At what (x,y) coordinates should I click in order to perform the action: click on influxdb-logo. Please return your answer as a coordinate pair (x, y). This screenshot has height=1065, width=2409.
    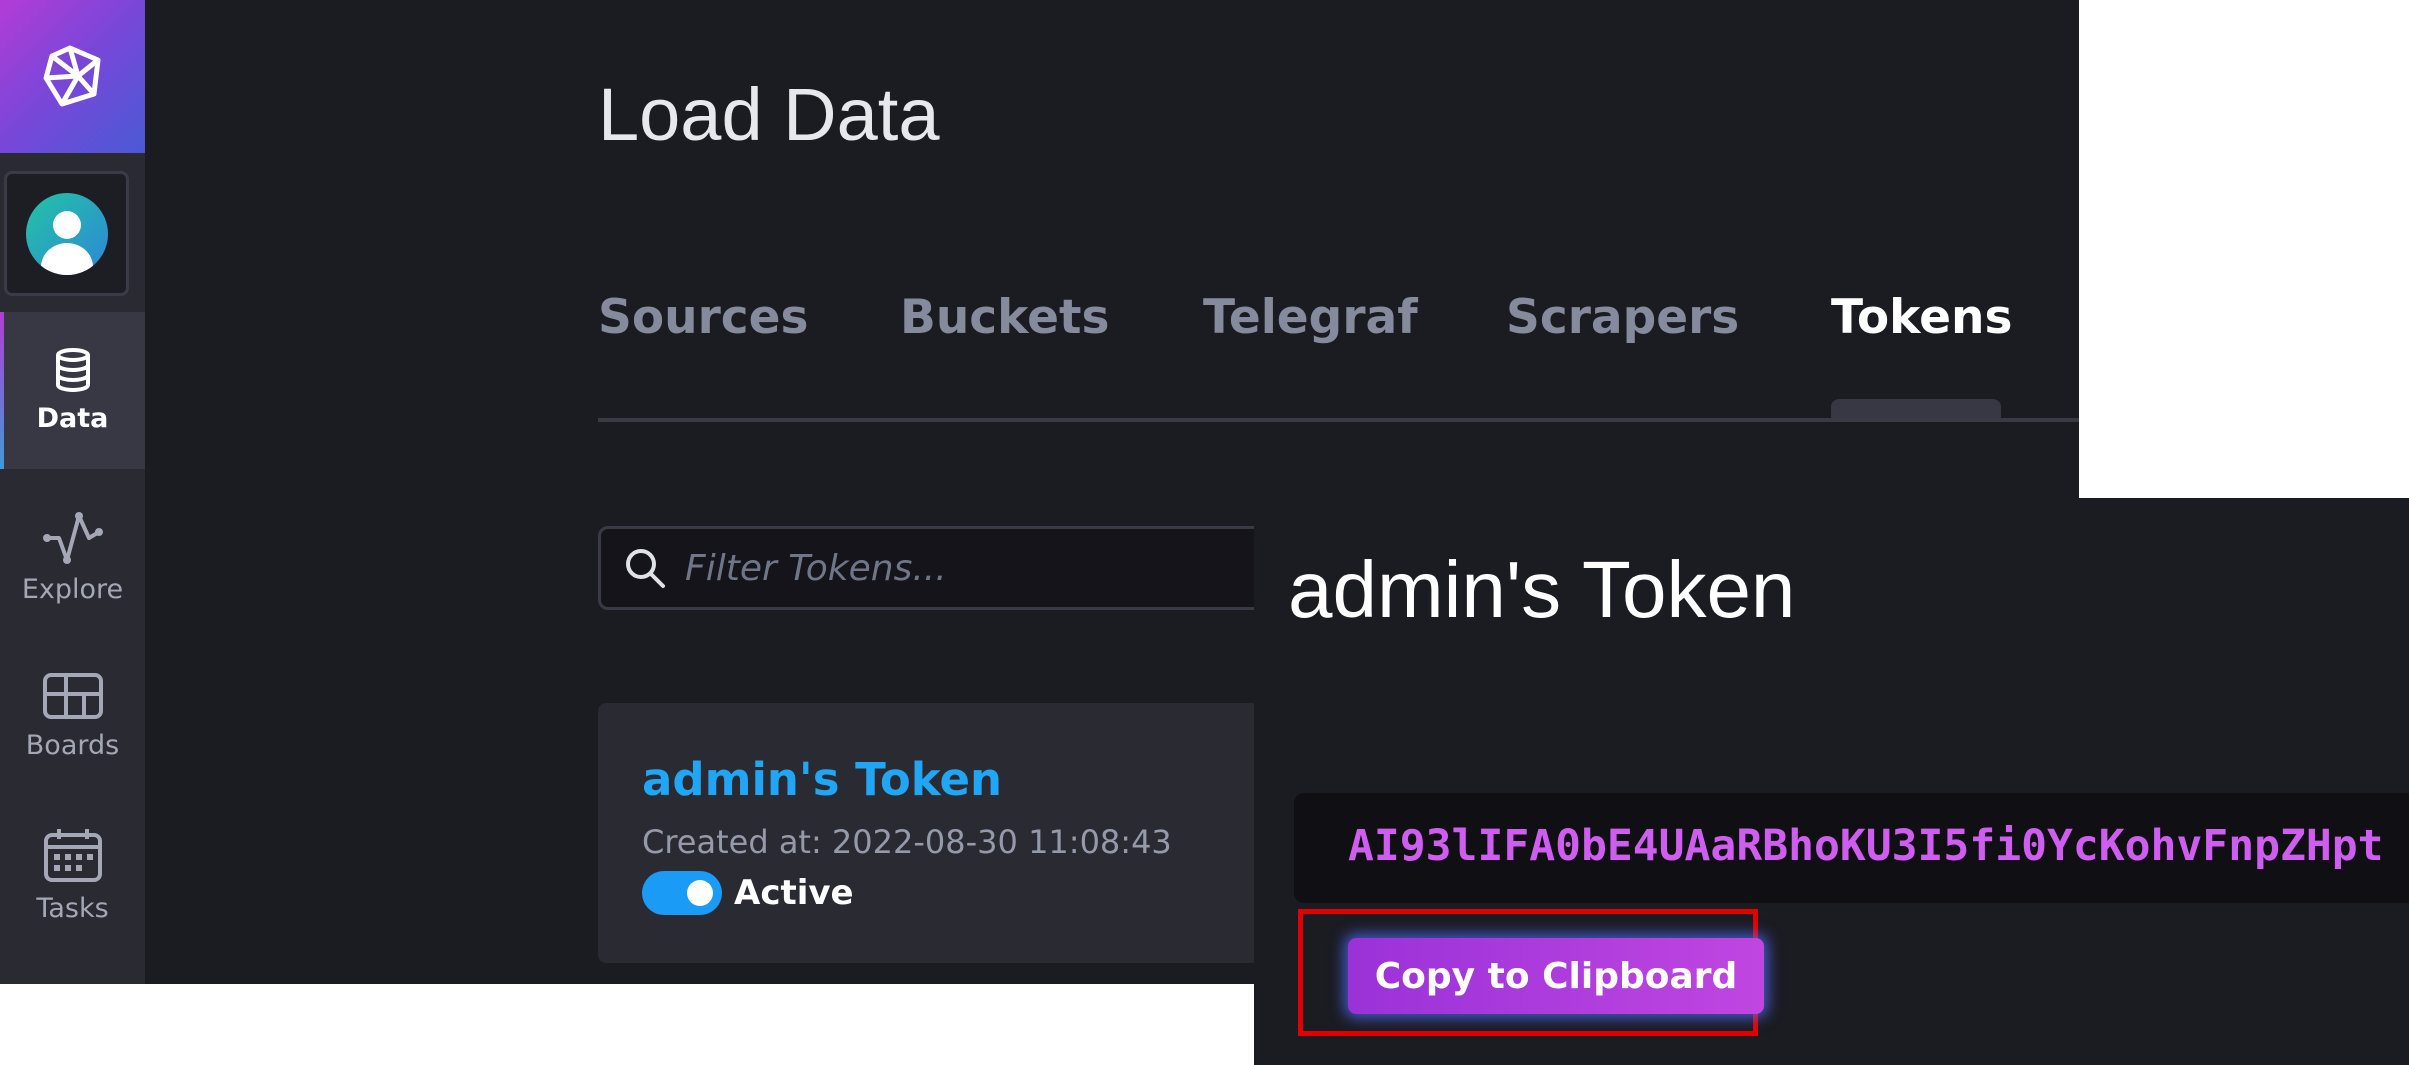
    Looking at the image, I should click on (72, 76).